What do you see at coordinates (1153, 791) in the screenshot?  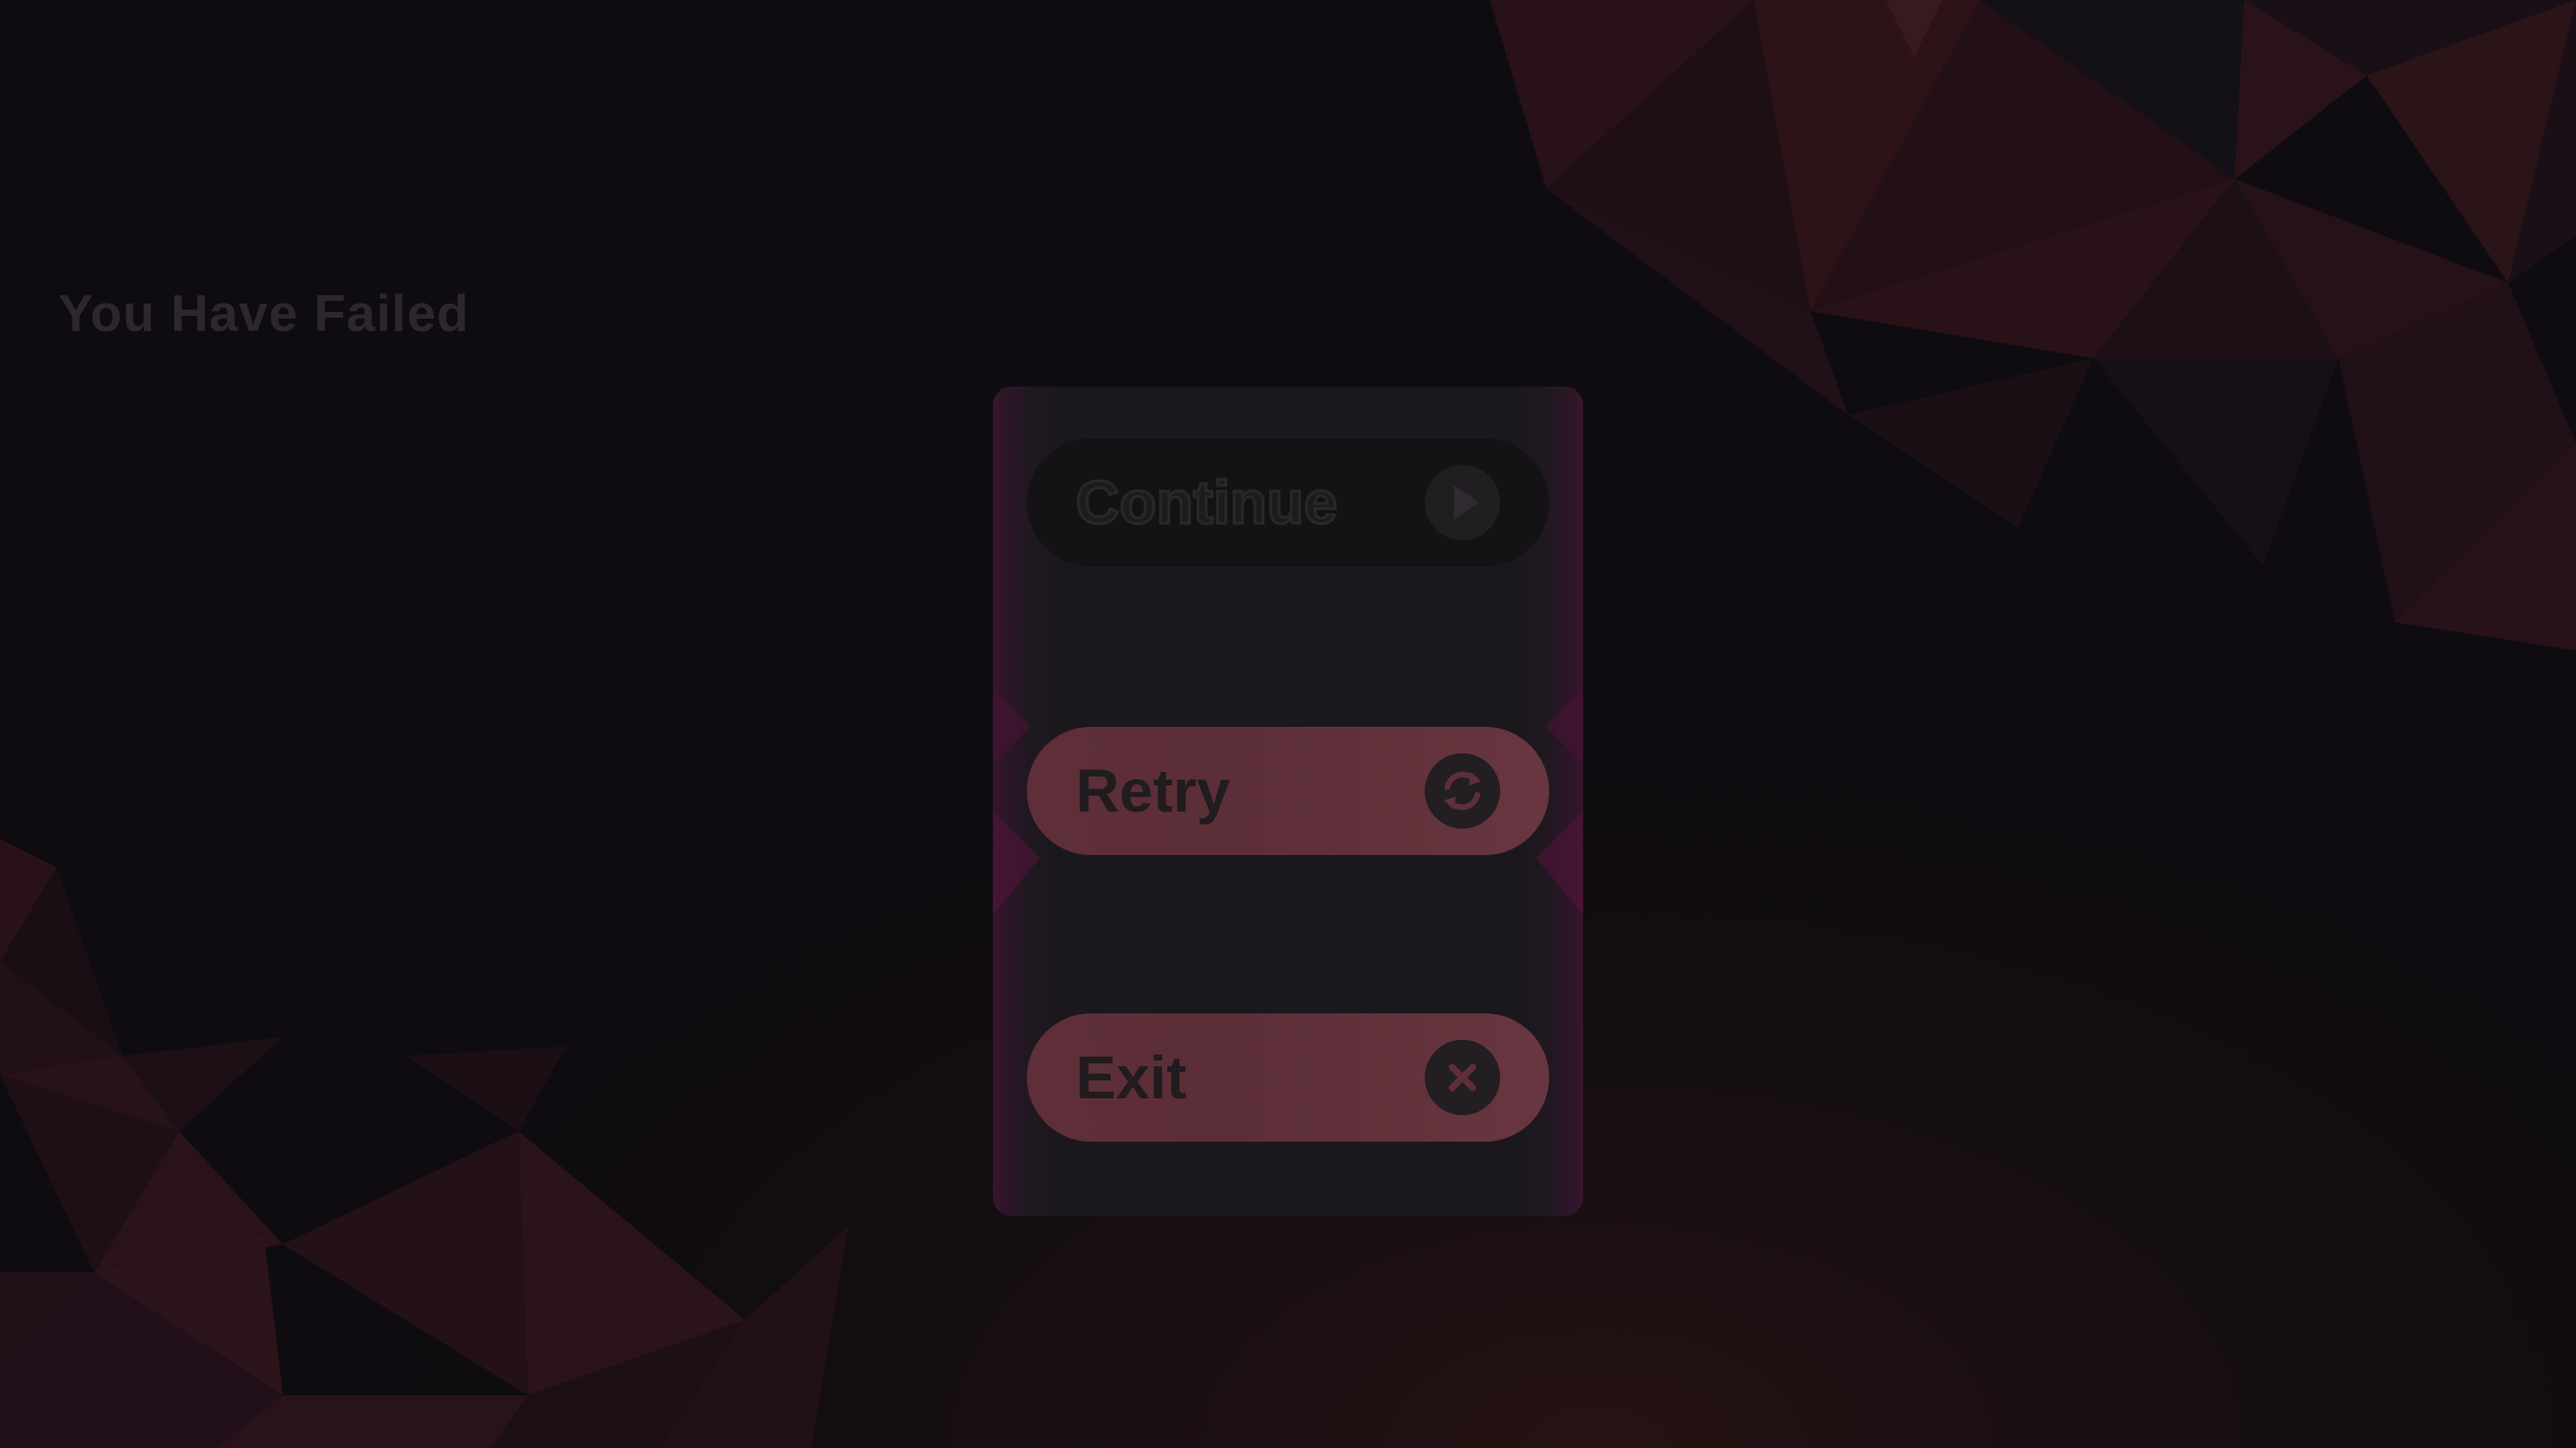 I see `retry-label: Retry` at bounding box center [1153, 791].